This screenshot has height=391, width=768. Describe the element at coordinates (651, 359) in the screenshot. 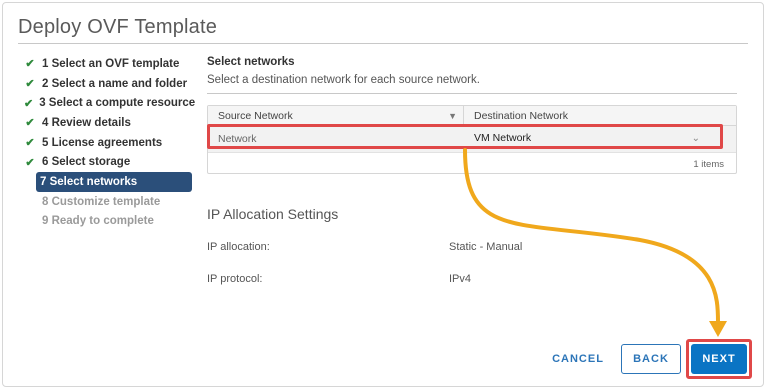

I see `back-button: BACK` at that location.